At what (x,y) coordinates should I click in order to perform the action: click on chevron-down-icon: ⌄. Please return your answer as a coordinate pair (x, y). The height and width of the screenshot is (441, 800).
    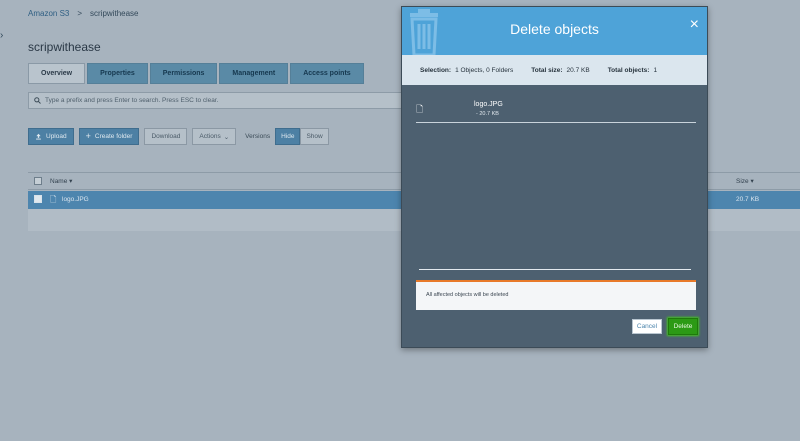
    Looking at the image, I should click on (226, 137).